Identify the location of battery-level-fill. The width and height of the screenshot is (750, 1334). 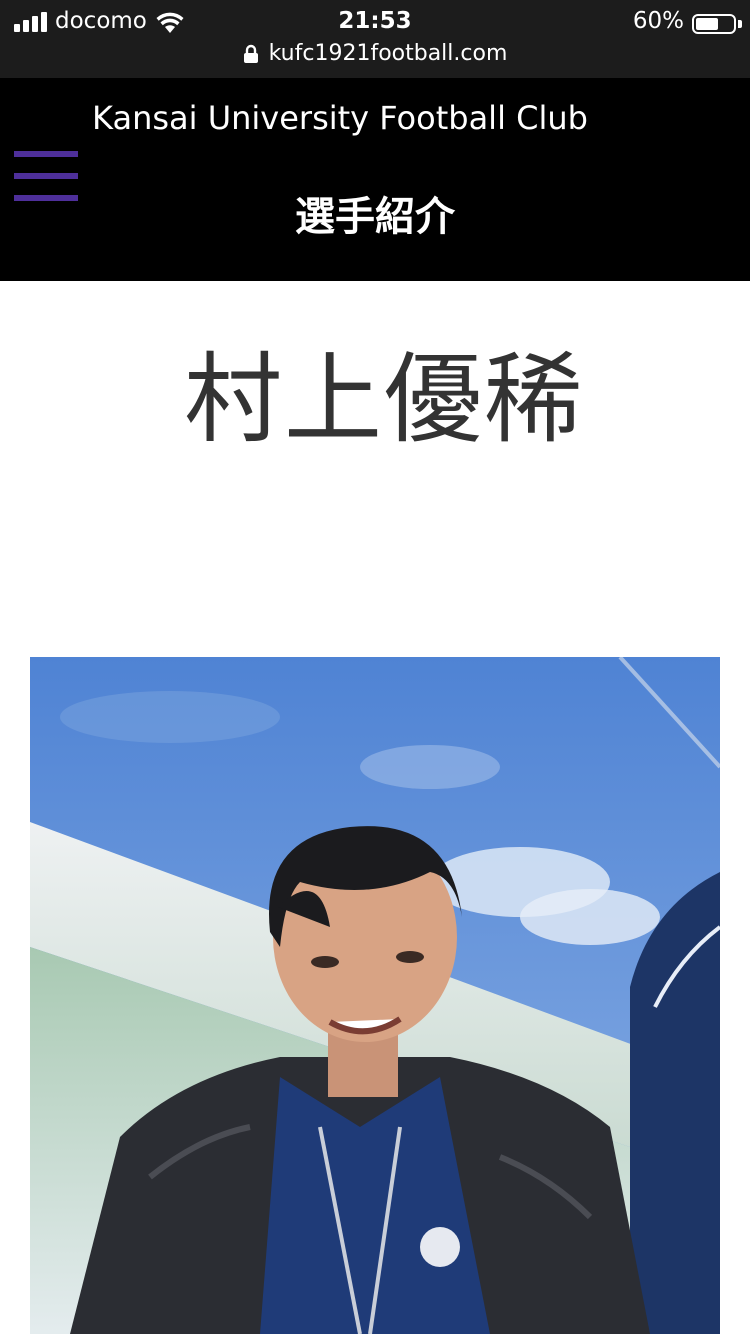
(707, 24).